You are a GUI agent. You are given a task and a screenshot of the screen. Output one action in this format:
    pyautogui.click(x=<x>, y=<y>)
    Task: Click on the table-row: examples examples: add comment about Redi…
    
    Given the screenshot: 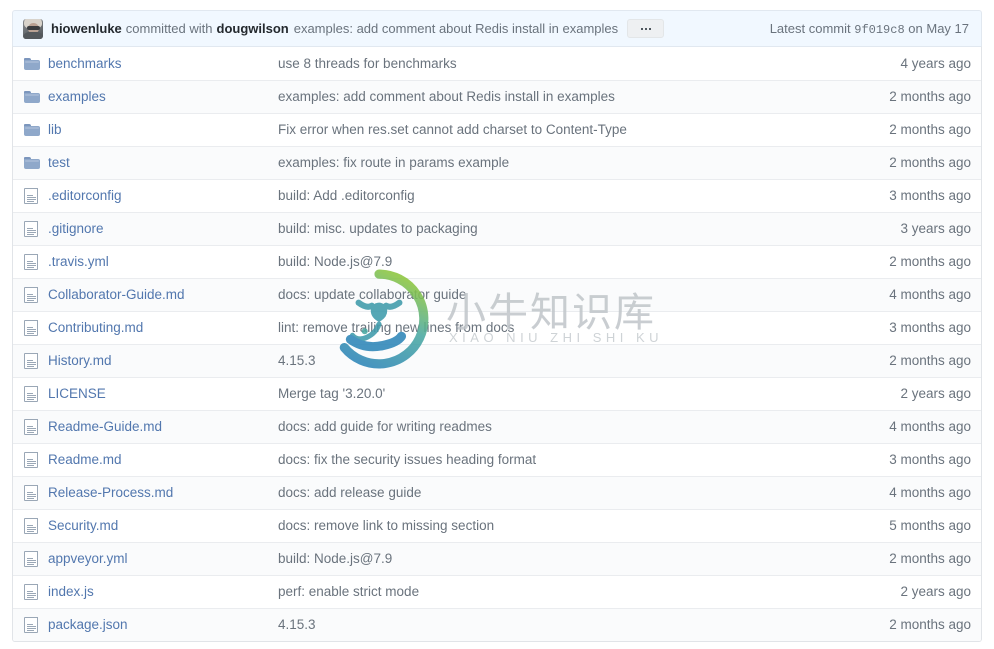 What is the action you would take?
    pyautogui.click(x=497, y=96)
    